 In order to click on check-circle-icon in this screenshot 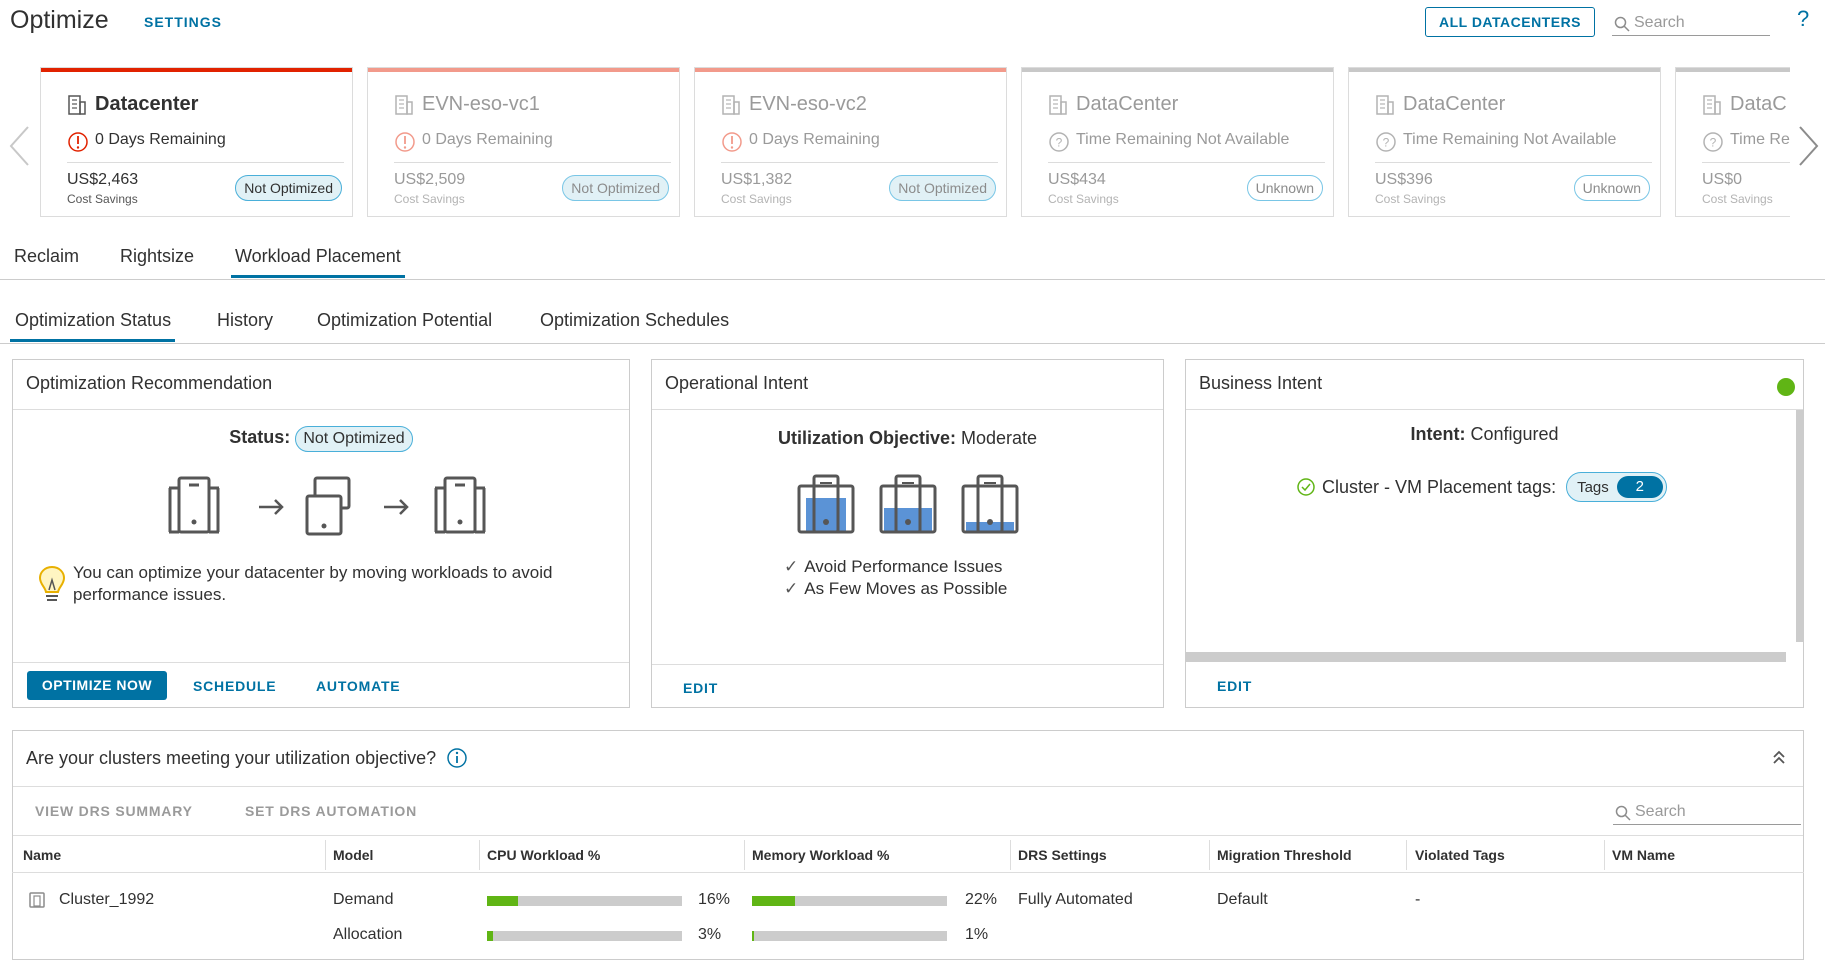, I will do `click(1306, 487)`.